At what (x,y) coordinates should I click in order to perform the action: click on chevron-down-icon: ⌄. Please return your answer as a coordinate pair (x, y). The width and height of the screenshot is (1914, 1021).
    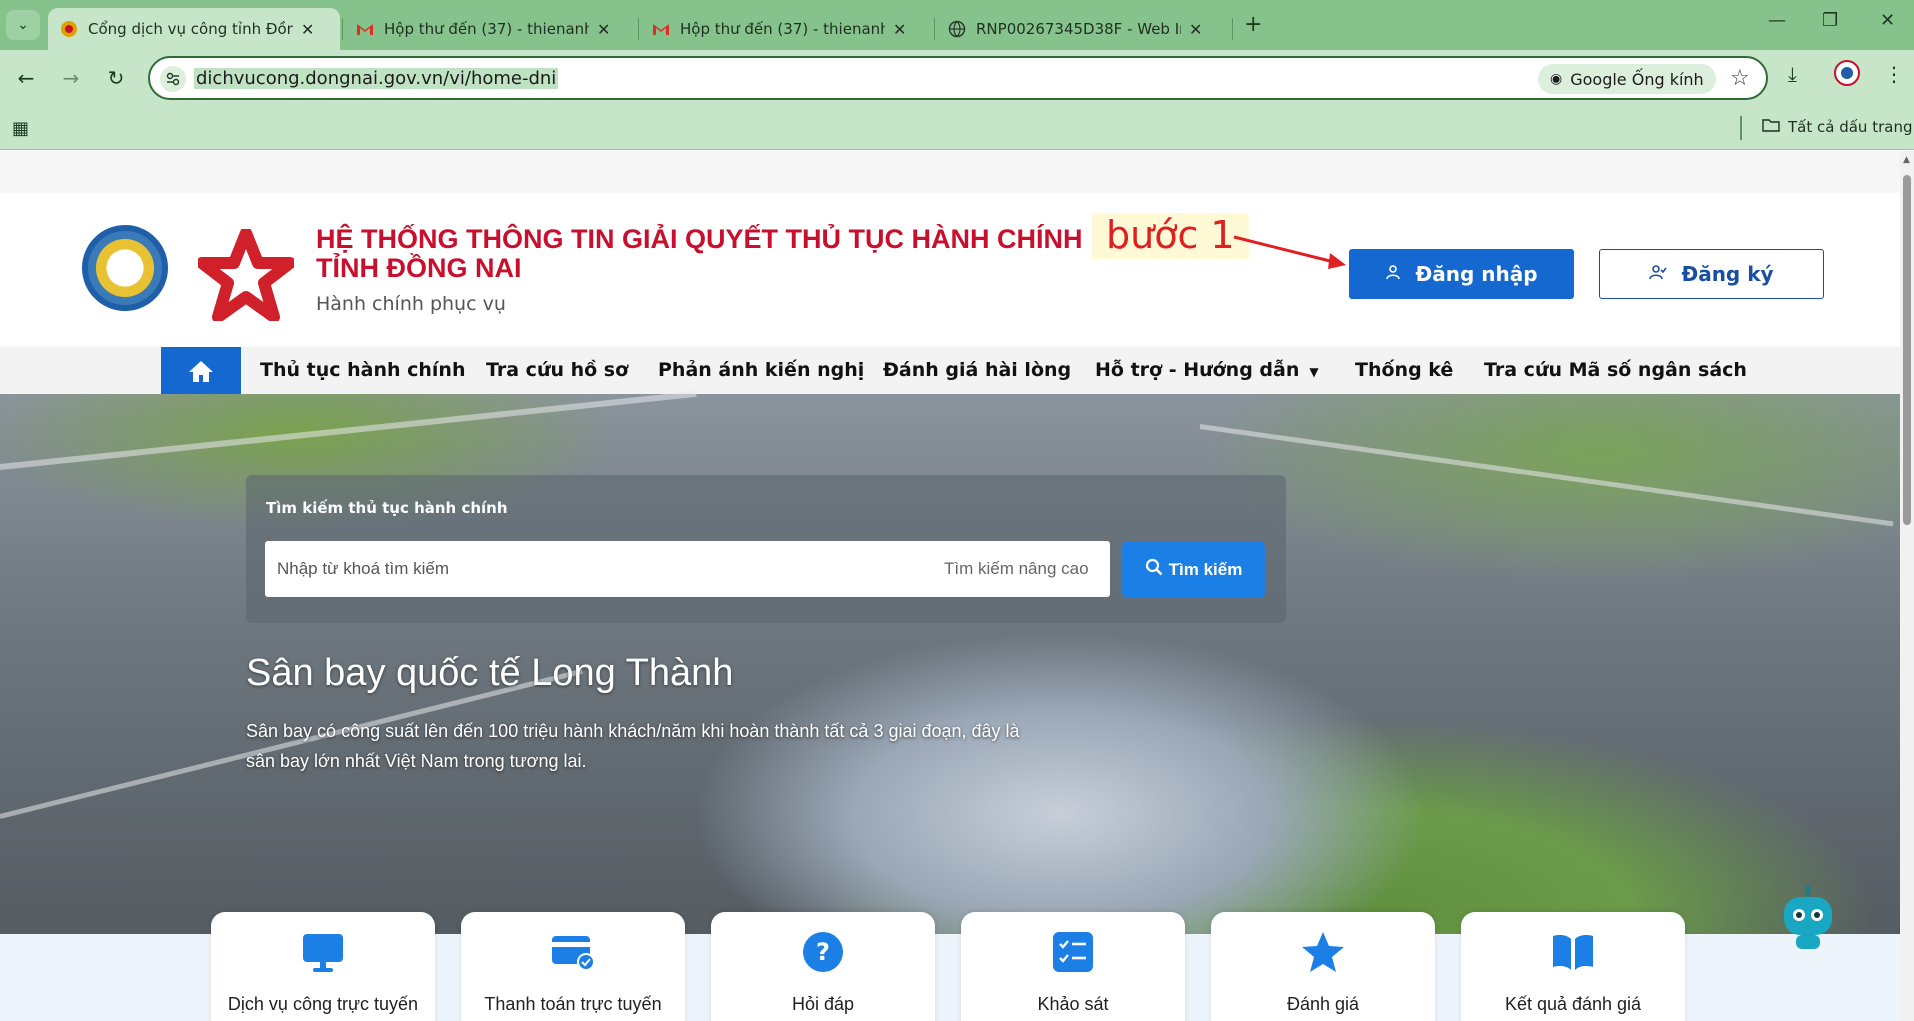
    Looking at the image, I should click on (23, 25).